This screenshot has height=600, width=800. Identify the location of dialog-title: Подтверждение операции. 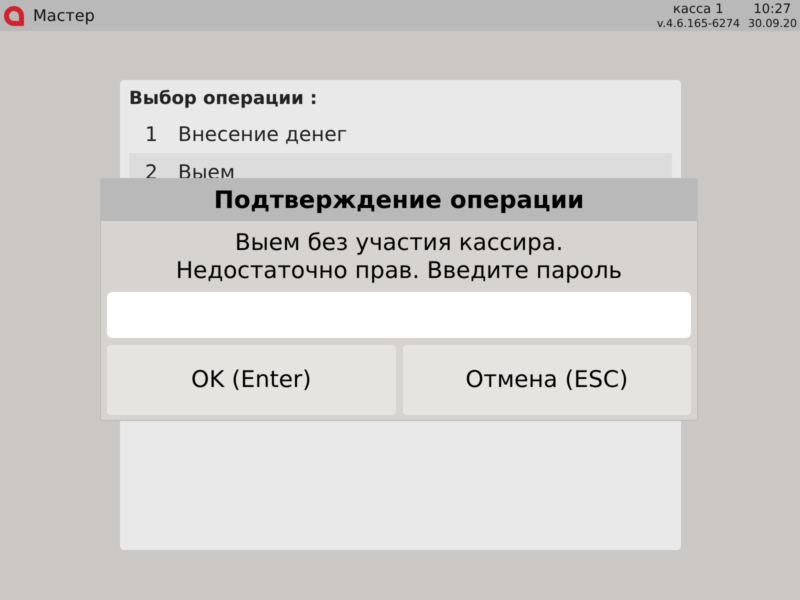
(399, 200).